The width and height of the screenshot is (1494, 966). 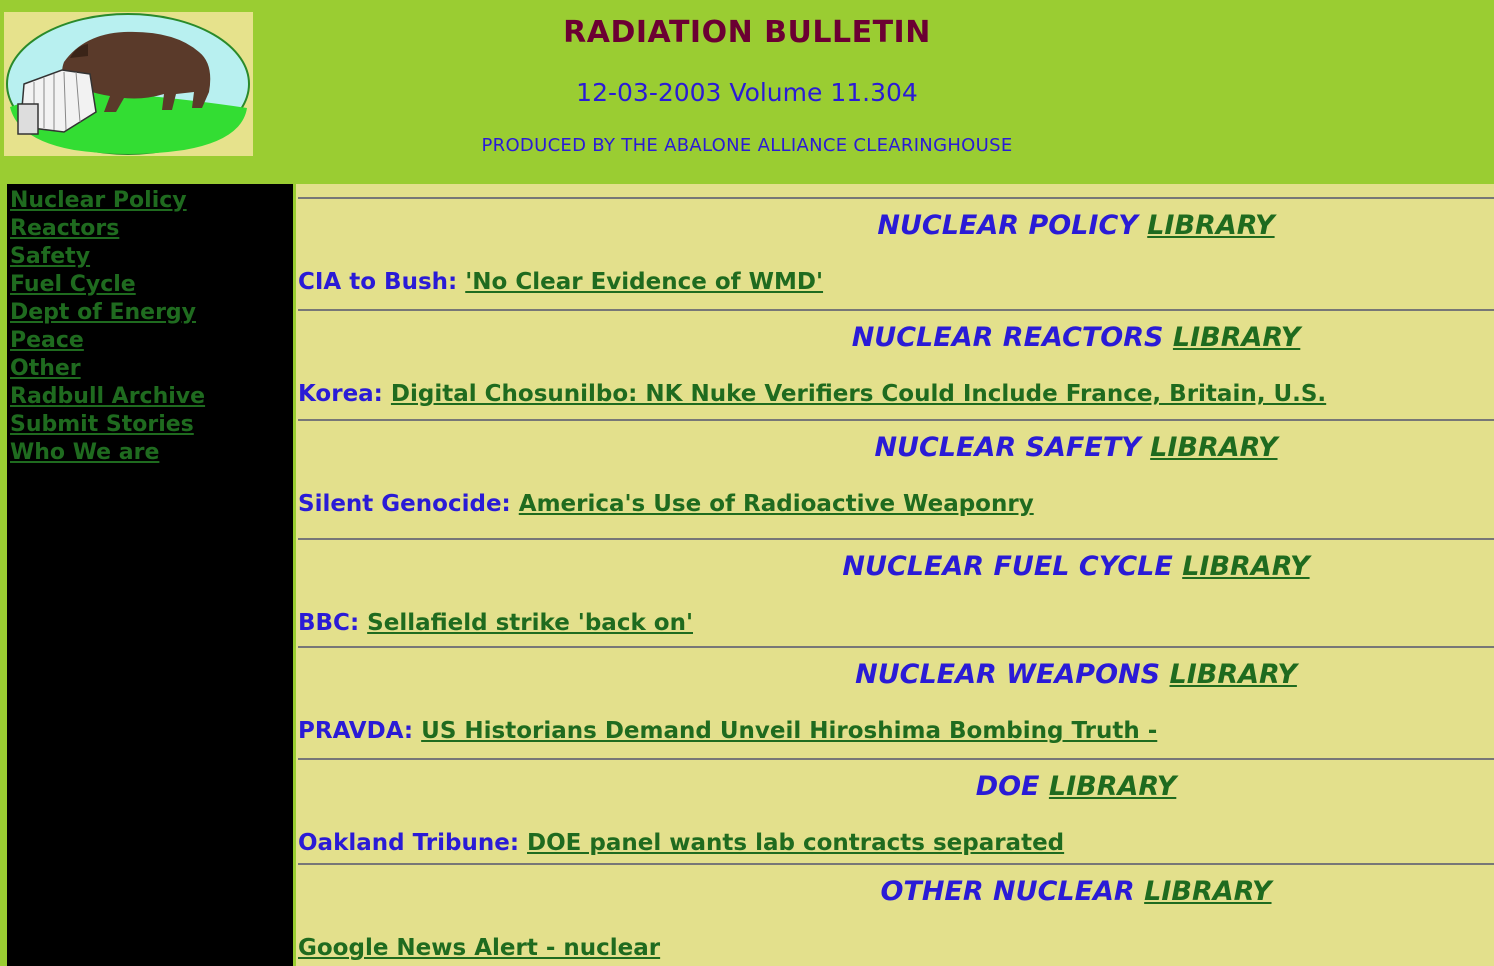 I want to click on library-link-other-nuclear: LIBRARY, so click(x=1207, y=891).